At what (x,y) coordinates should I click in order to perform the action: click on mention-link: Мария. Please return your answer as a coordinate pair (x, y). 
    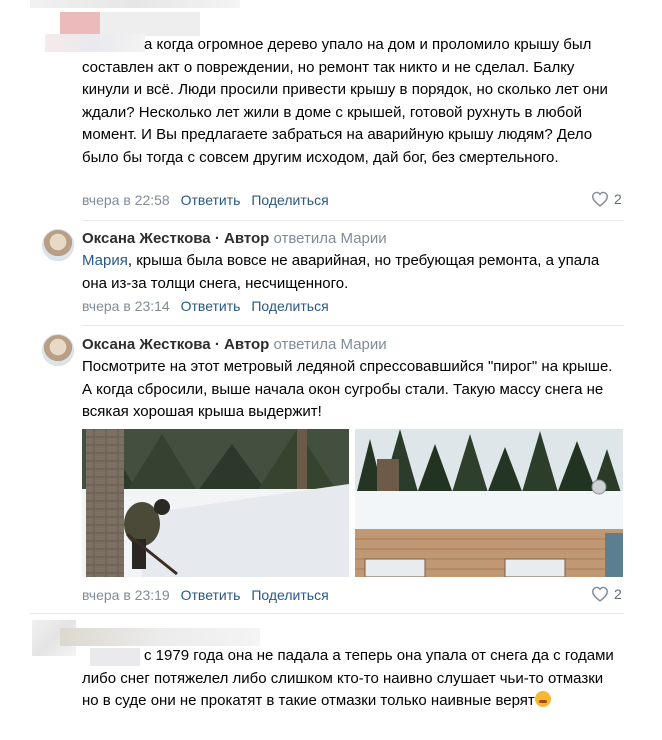
    Looking at the image, I should click on (105, 260).